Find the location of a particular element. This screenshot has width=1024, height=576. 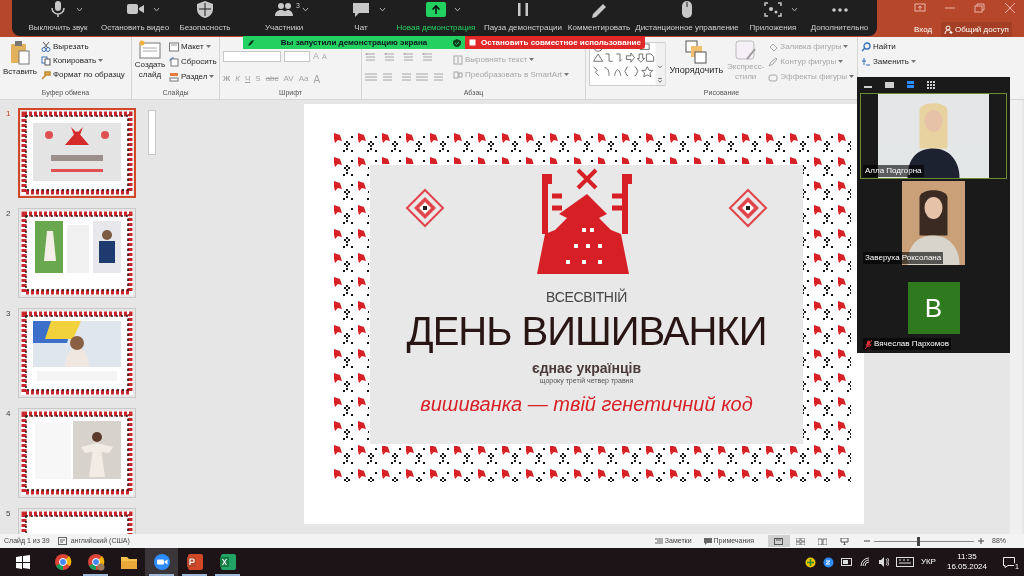

view-button is located at coordinates (779, 541).